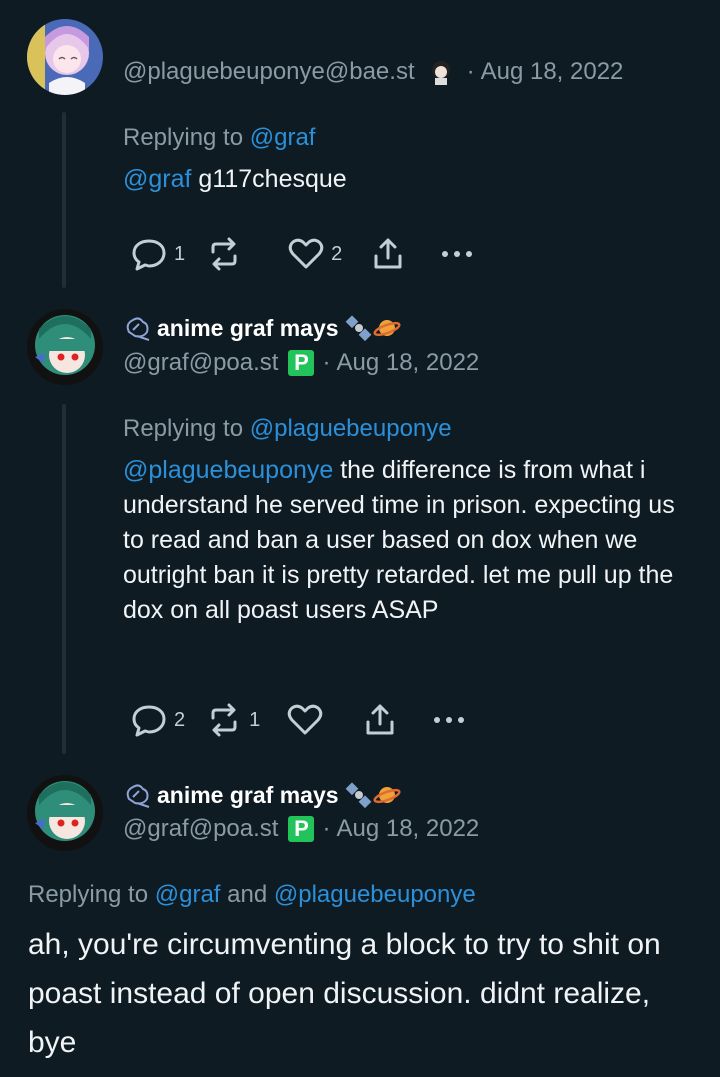 This screenshot has height=1077, width=720. What do you see at coordinates (410, 179) in the screenshot?
I see `post-content: @graf g117chesque` at bounding box center [410, 179].